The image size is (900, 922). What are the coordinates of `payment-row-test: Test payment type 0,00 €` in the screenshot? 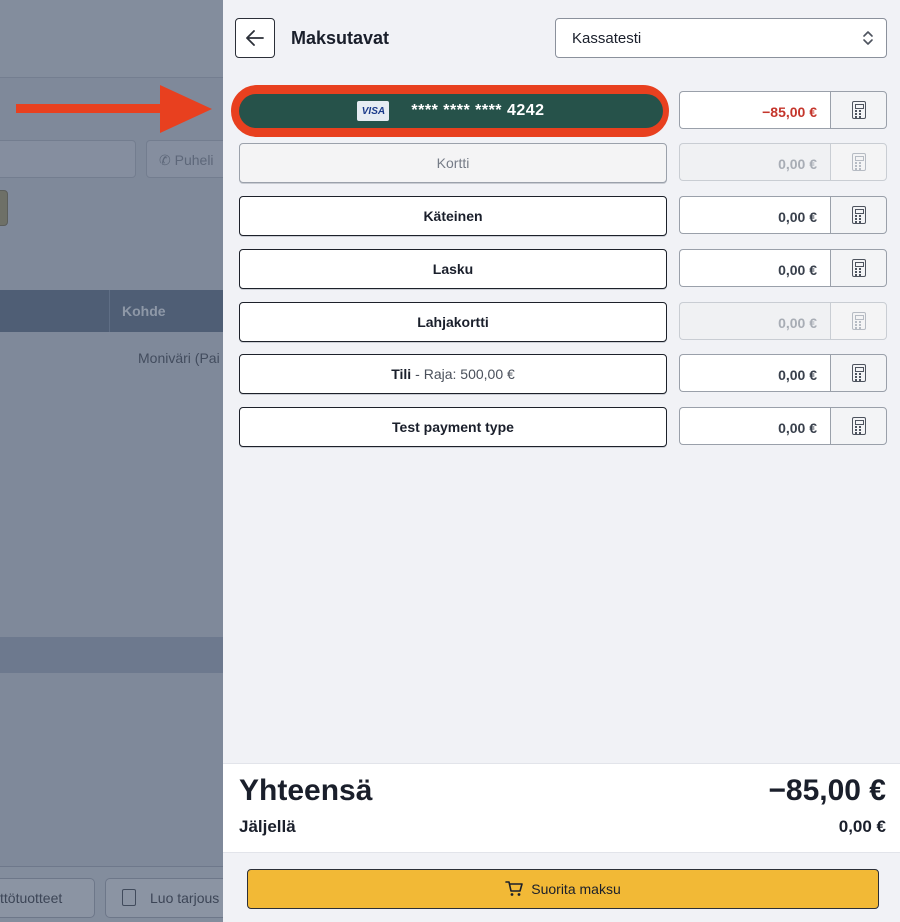 It's located at (563, 427).